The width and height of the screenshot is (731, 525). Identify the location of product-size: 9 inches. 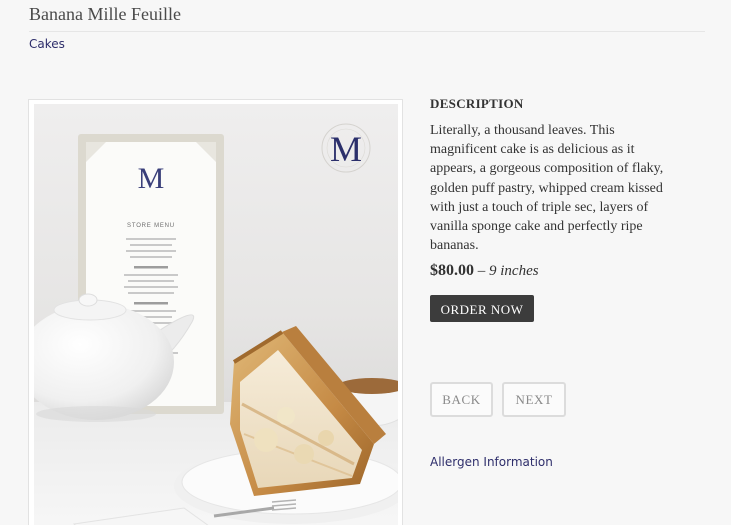
(514, 271).